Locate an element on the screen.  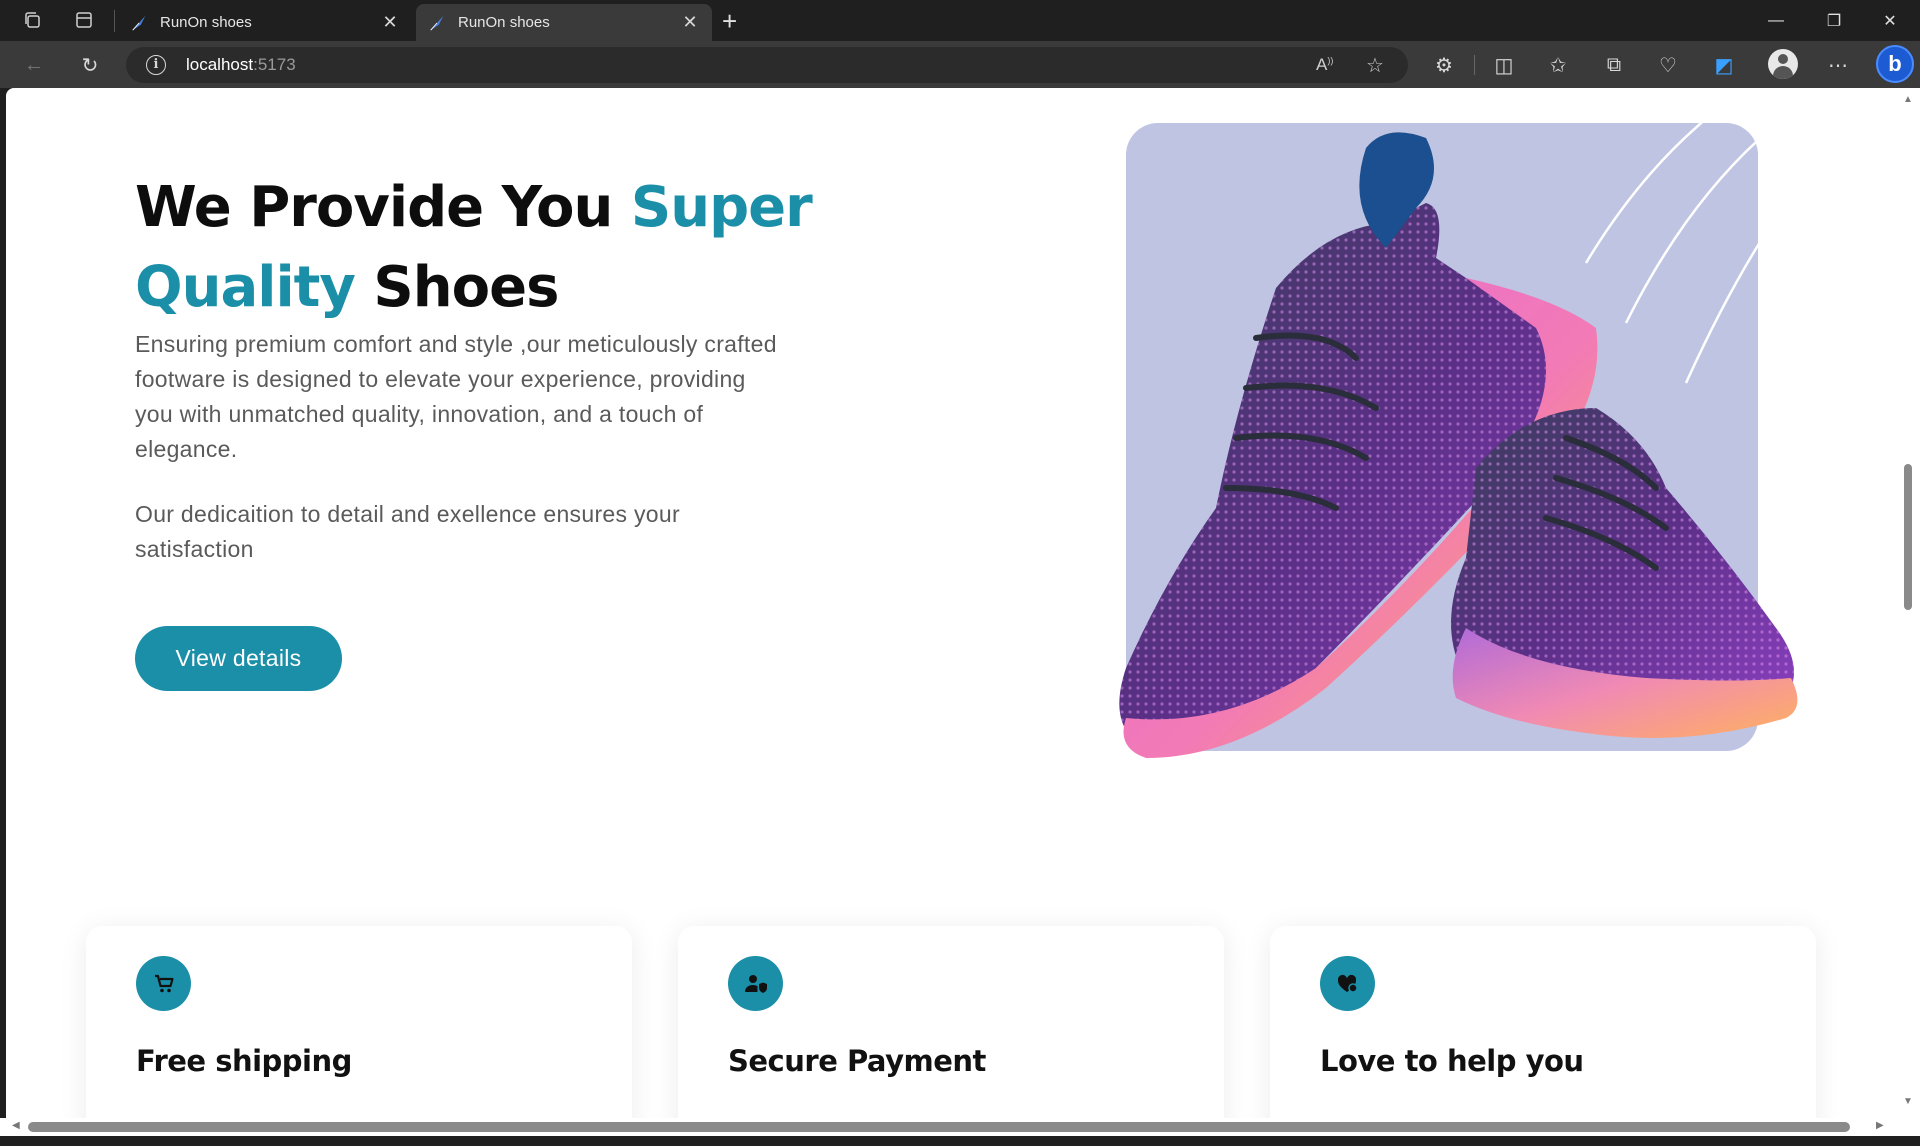
hero-title-part1: We Provide You is located at coordinates (383, 207).